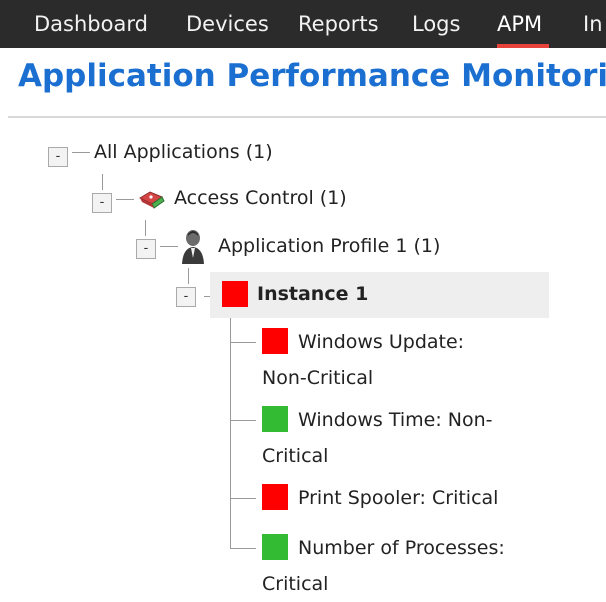 This screenshot has height=602, width=606. What do you see at coordinates (436, 24) in the screenshot?
I see `nav-logs: Logs` at bounding box center [436, 24].